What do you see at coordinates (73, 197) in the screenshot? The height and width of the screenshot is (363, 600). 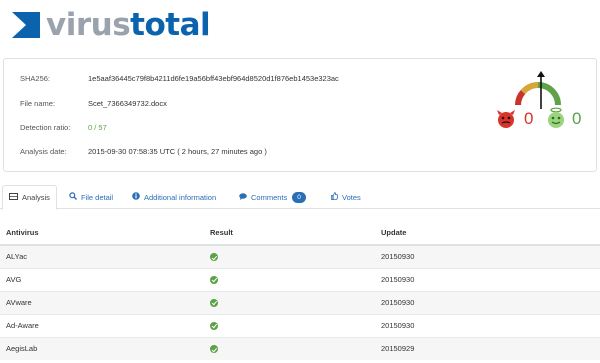 I see `search-icon` at bounding box center [73, 197].